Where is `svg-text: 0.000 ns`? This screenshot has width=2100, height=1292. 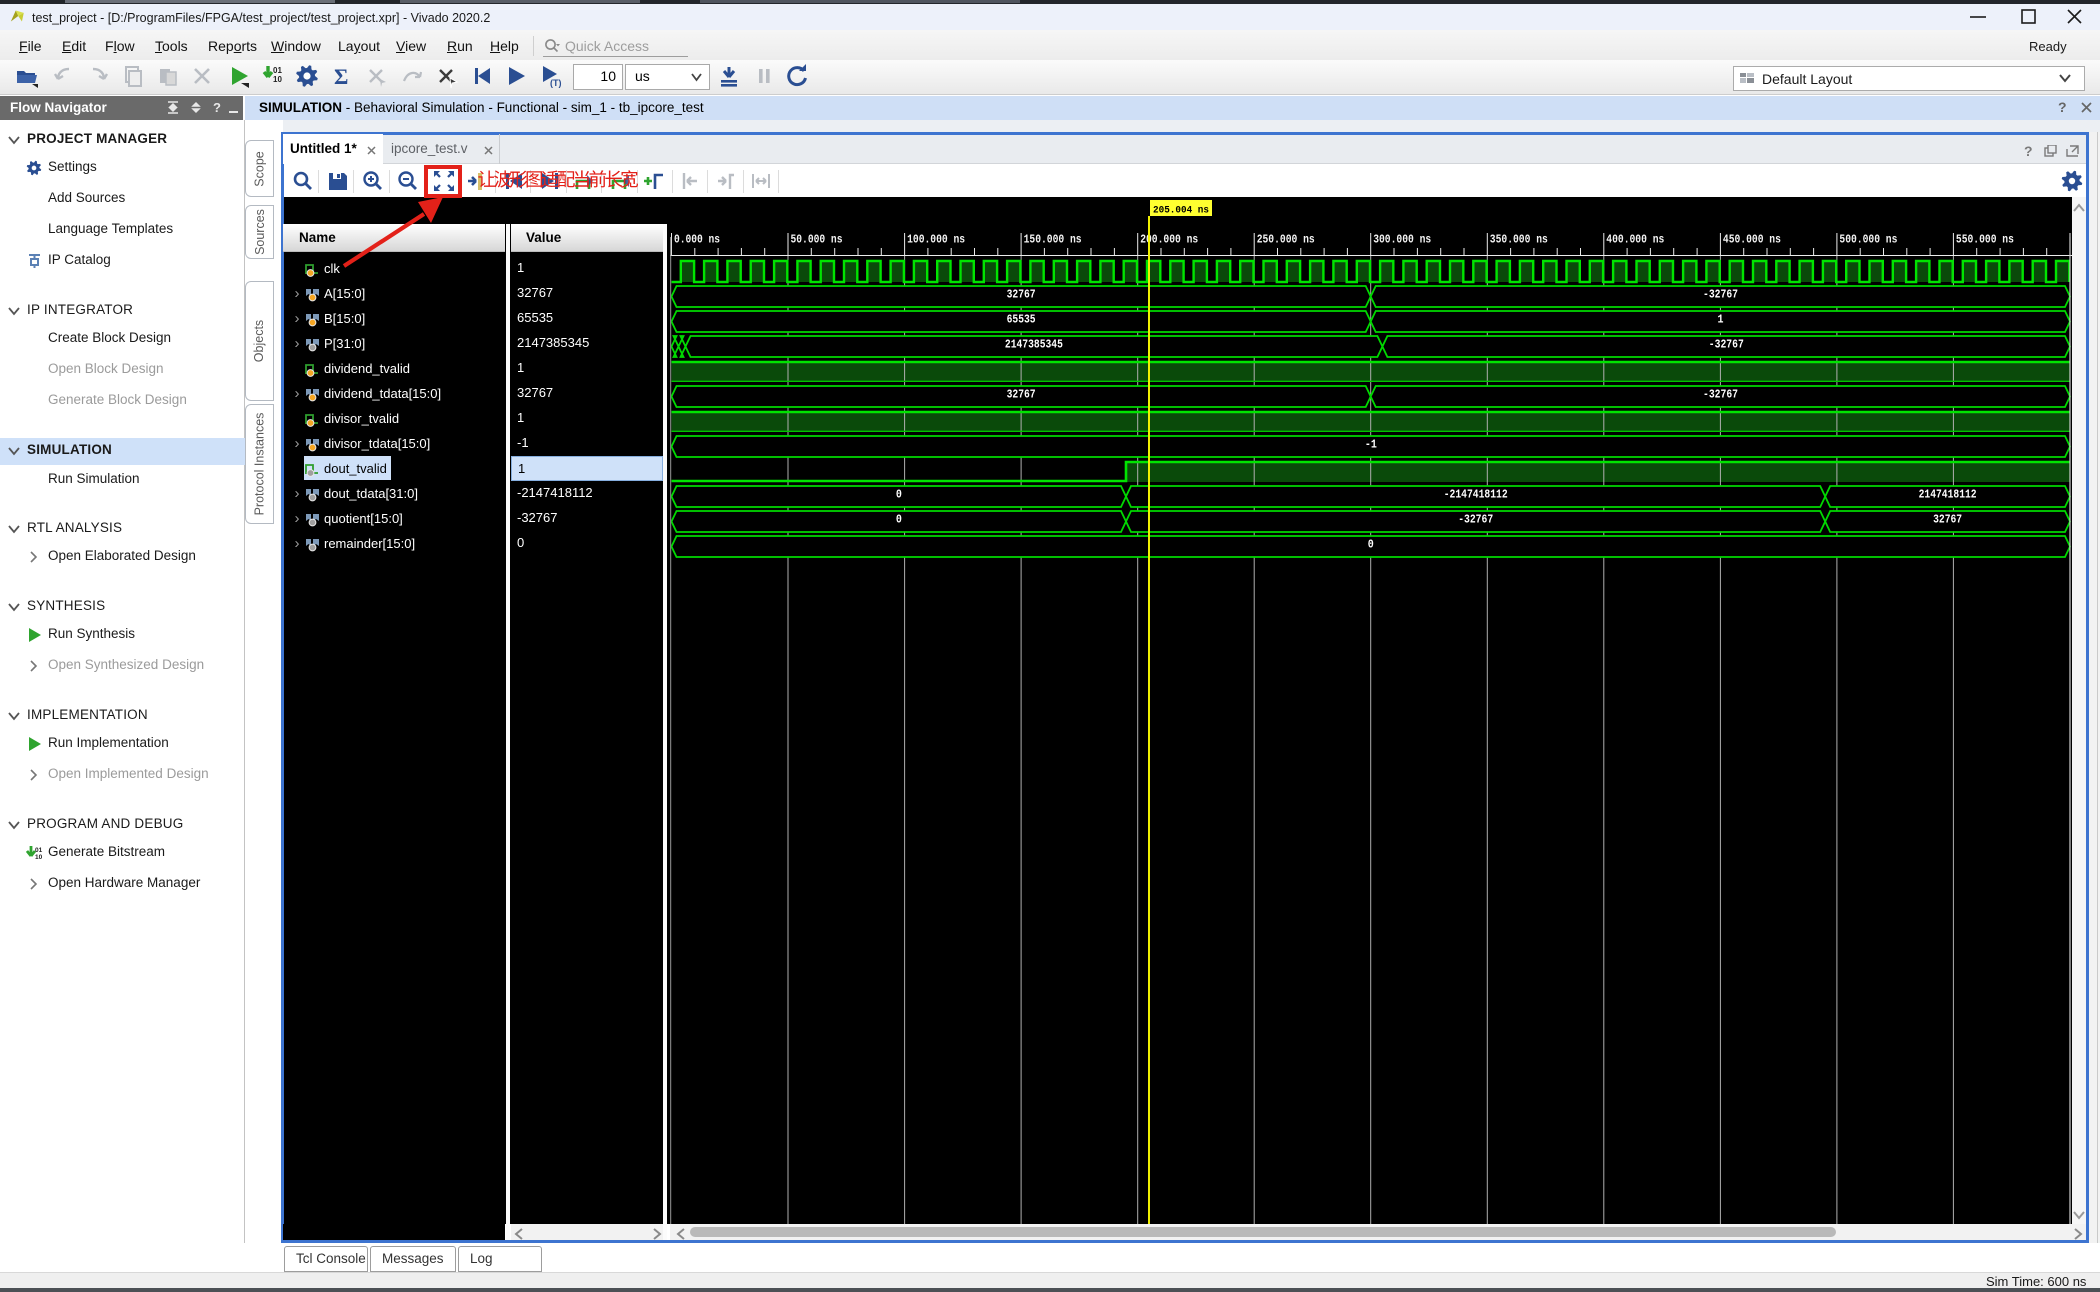
svg-text: 0.000 ns is located at coordinates (697, 240).